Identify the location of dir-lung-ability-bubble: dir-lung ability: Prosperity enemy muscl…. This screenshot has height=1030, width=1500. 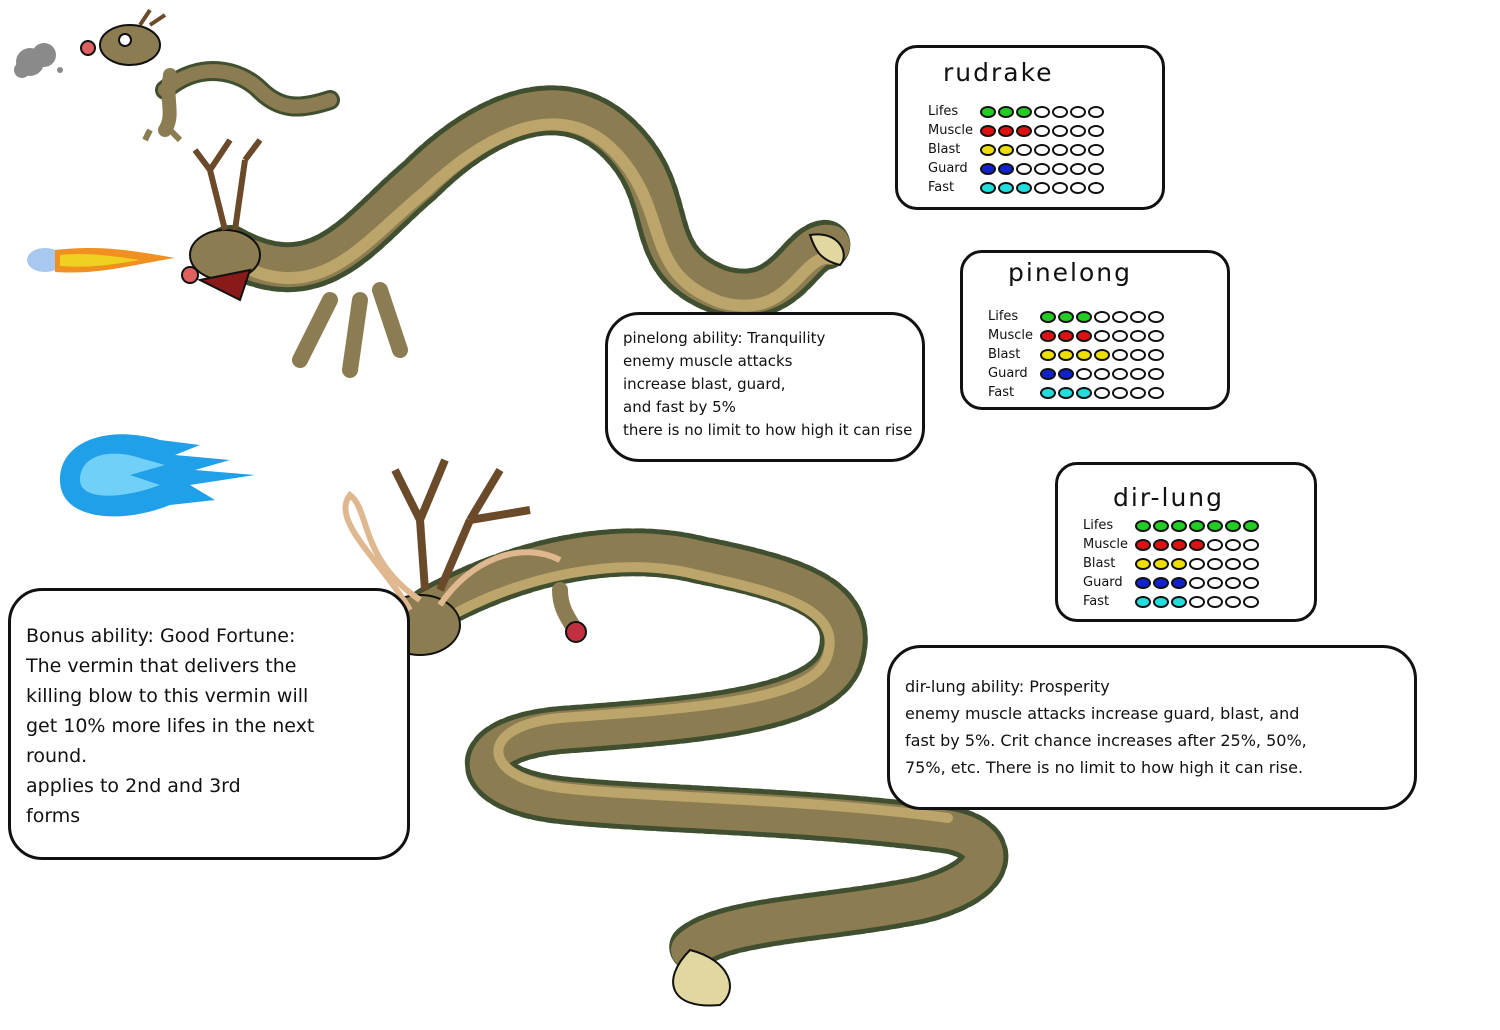
(1152, 727).